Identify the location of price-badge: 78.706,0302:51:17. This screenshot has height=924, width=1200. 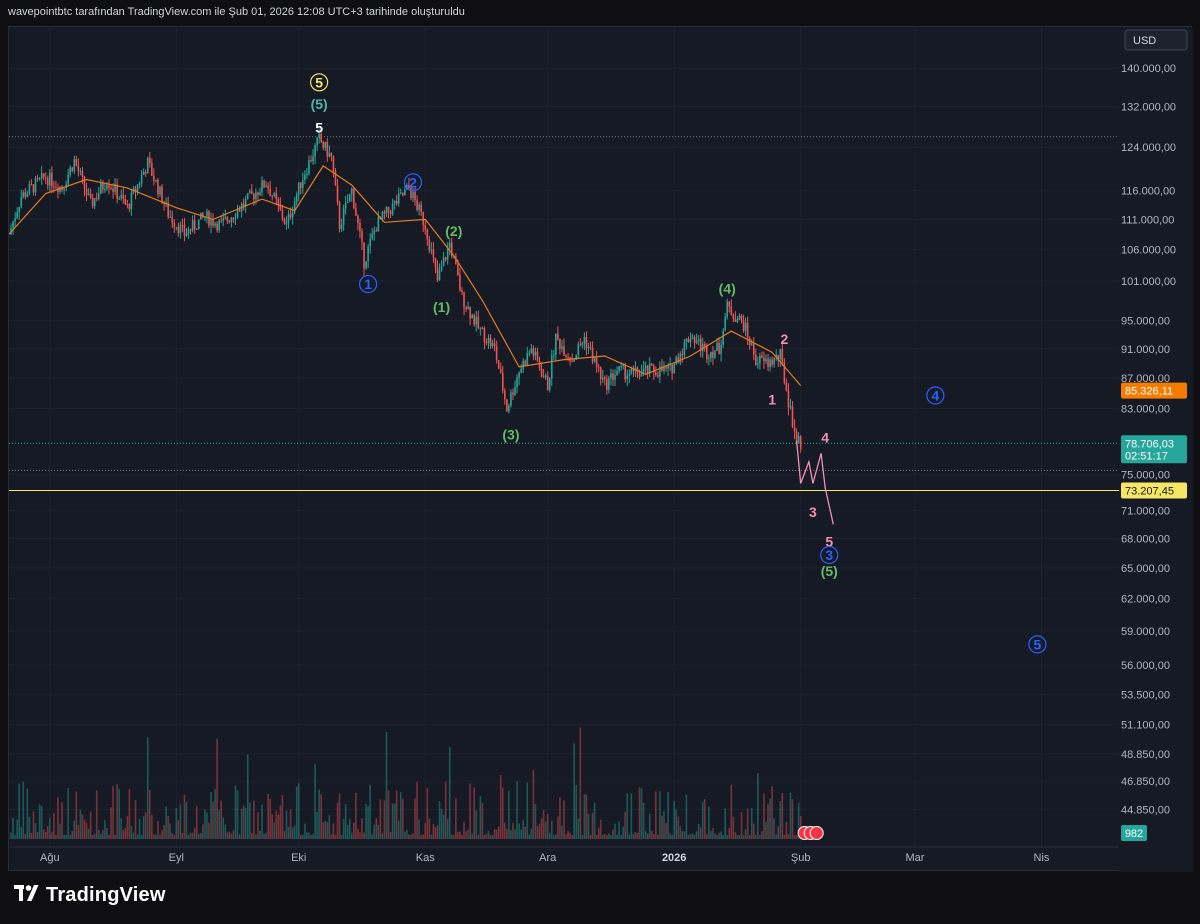
(1154, 449).